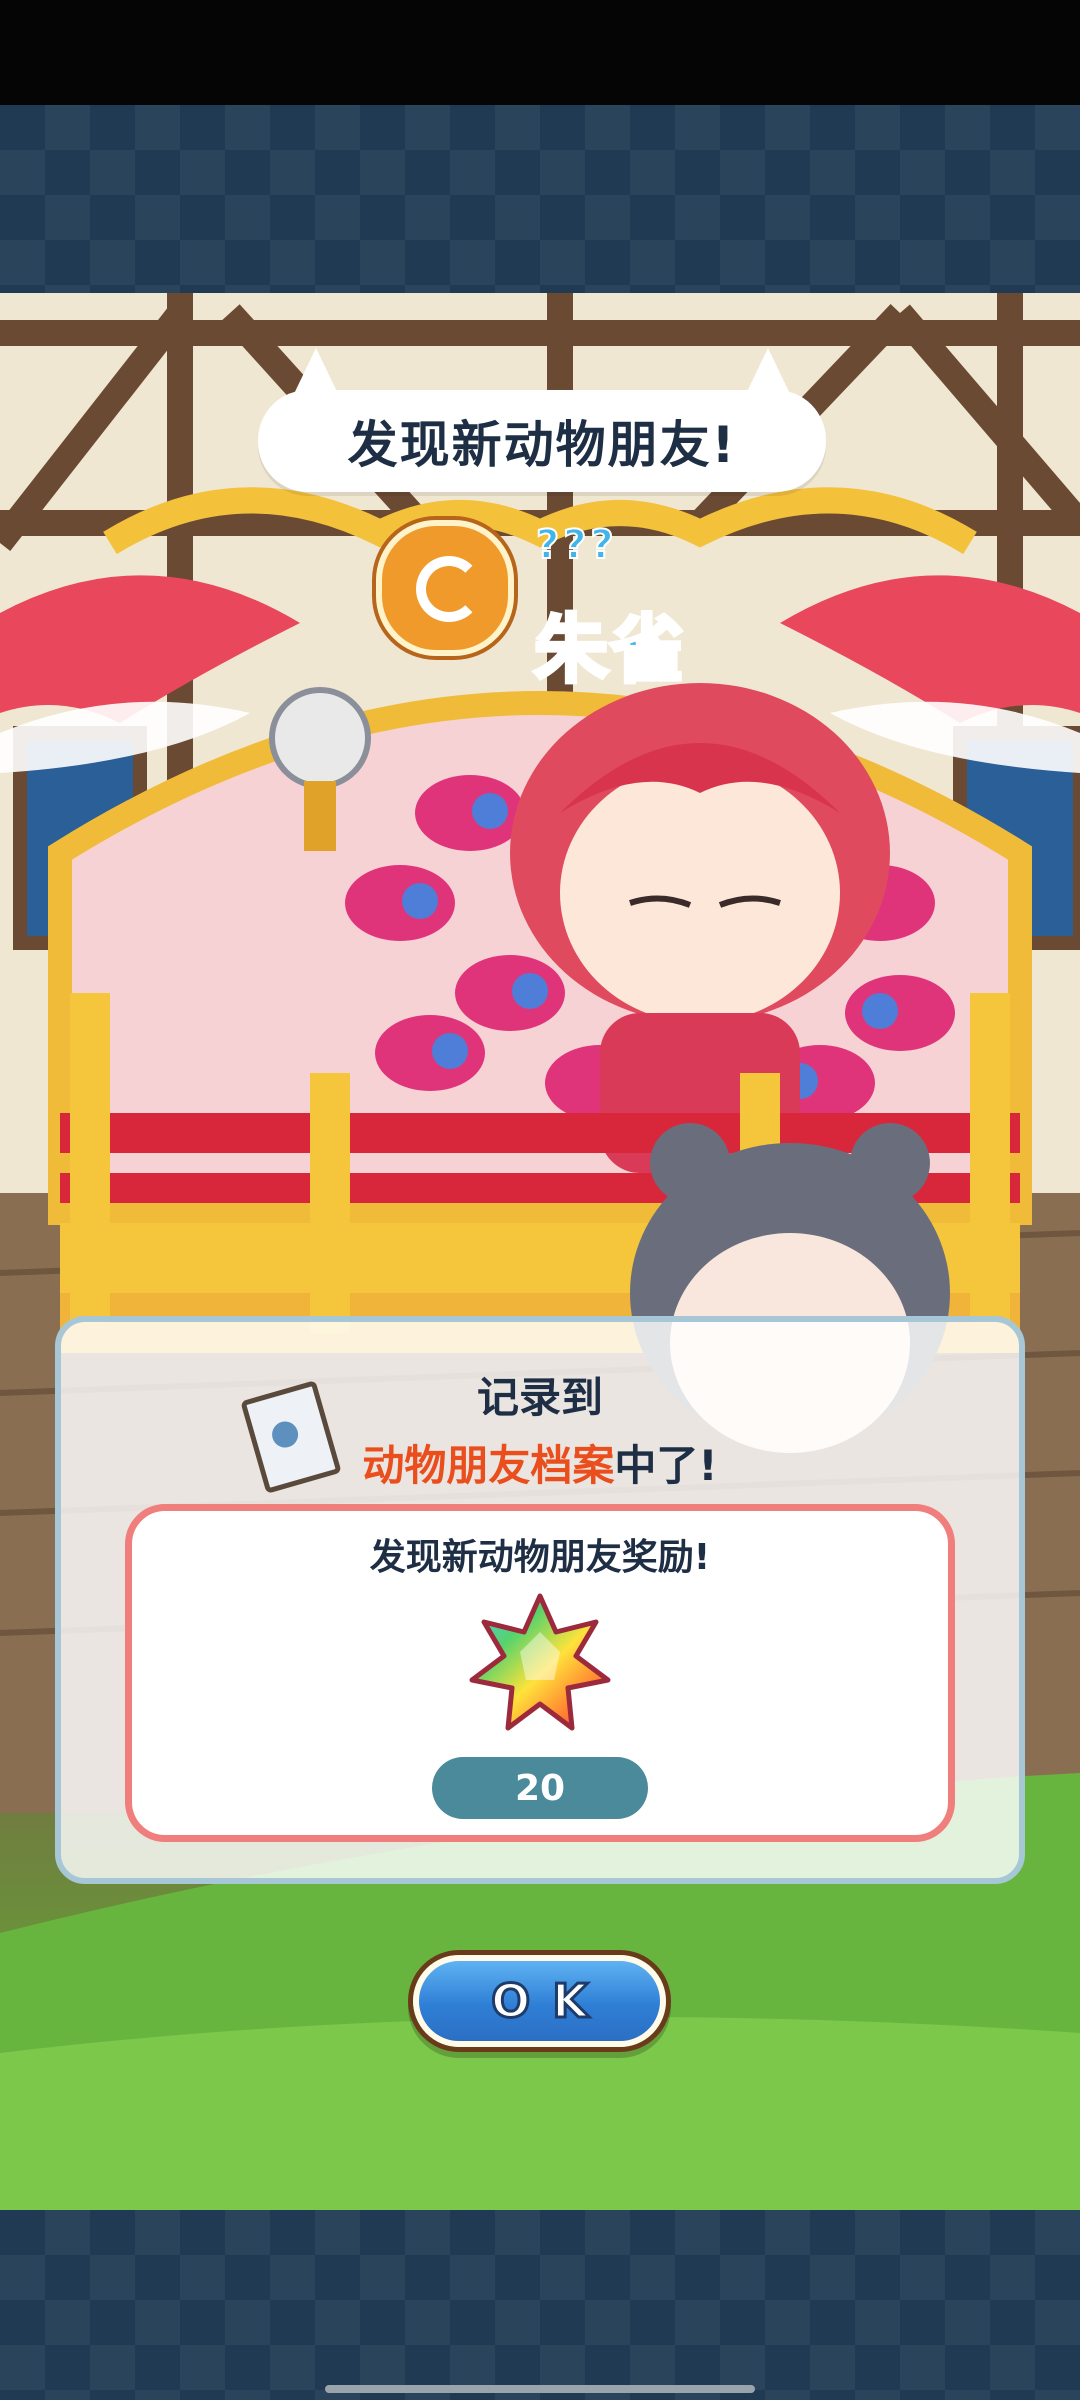 Image resolution: width=1080 pixels, height=2400 pixels. What do you see at coordinates (542, 445) in the screenshot?
I see `new-friend-title: 发现新动物朋友!` at bounding box center [542, 445].